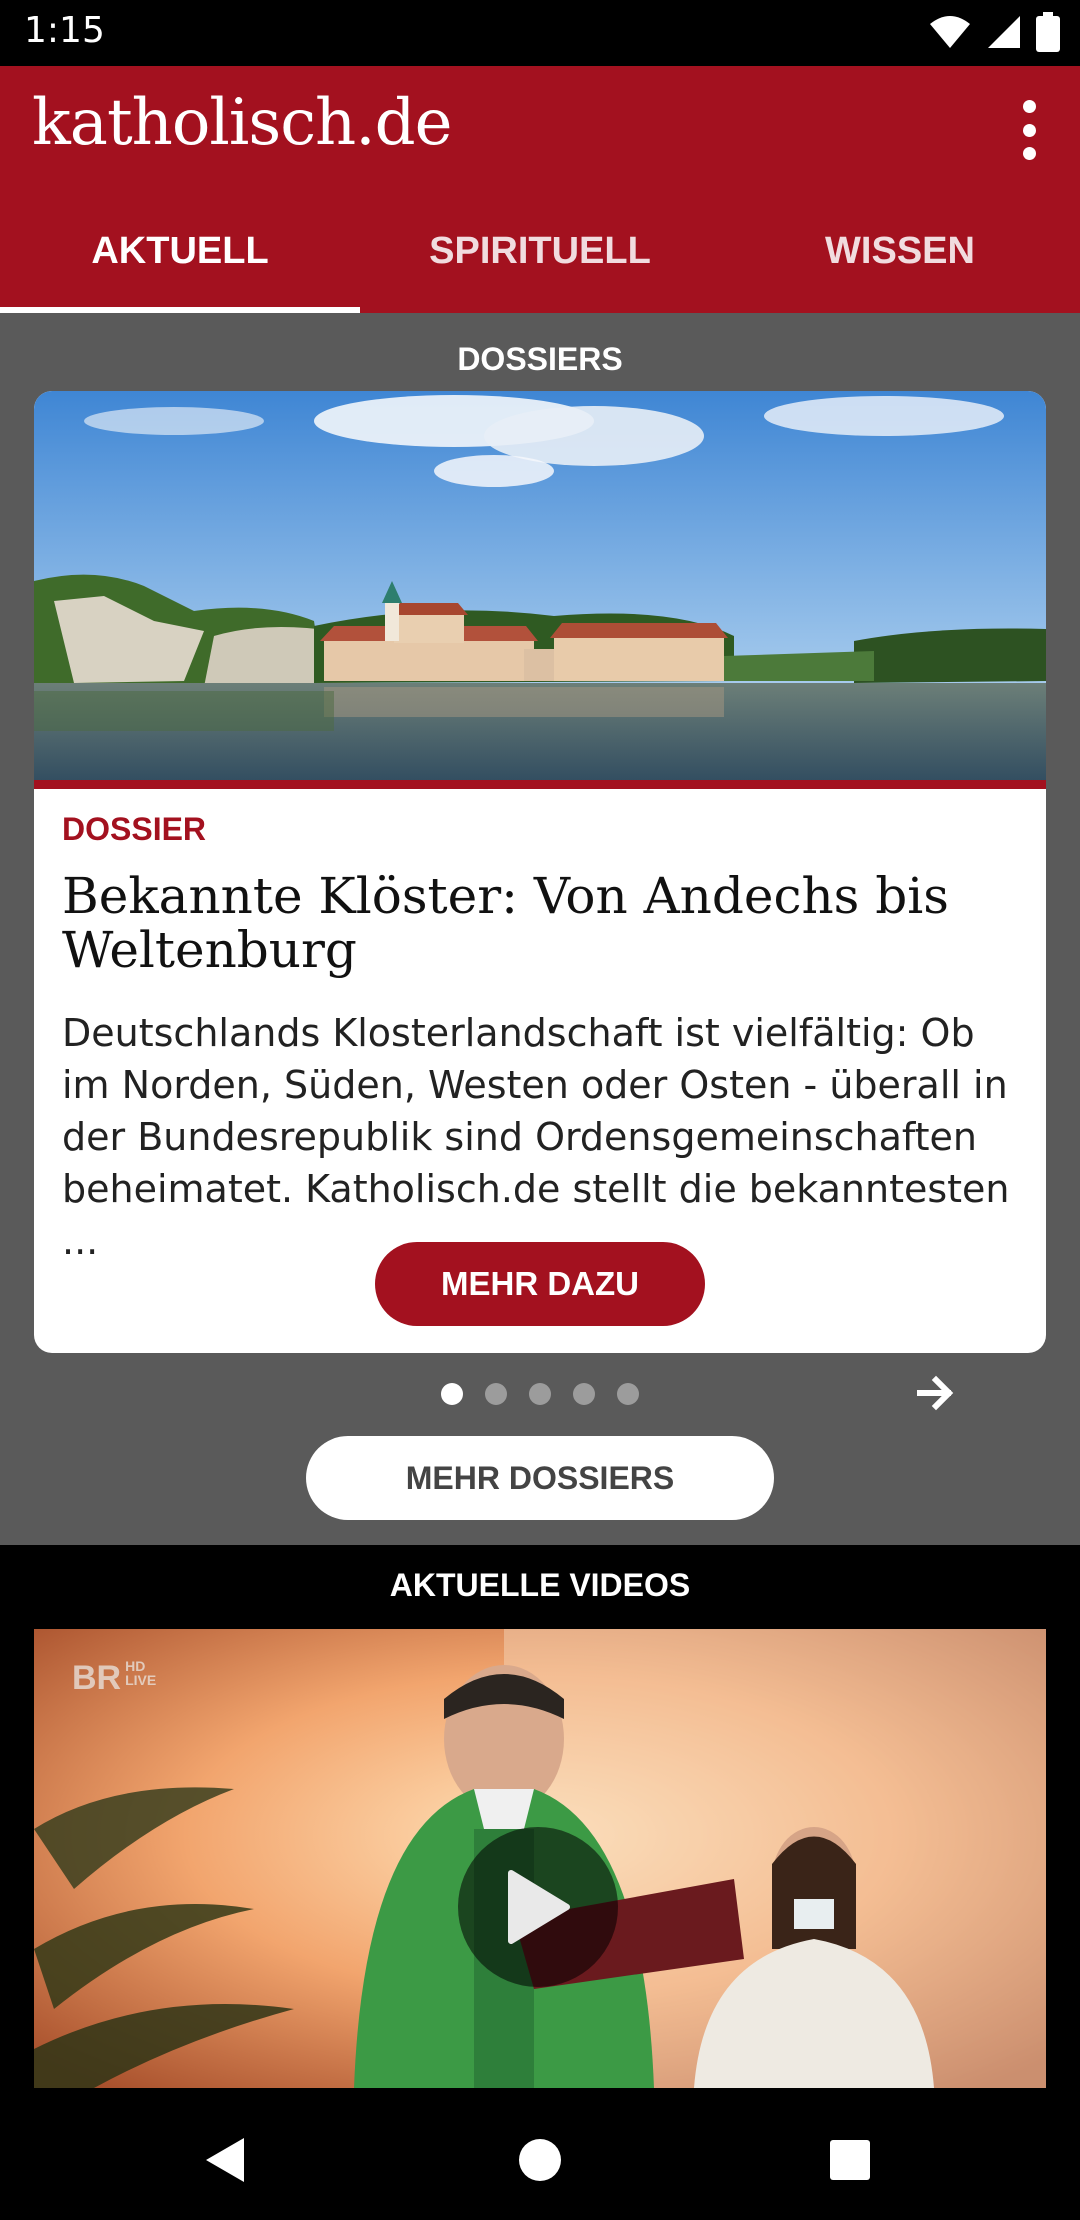  I want to click on tab-bar: AKTUELL SPIRITUELL WISSEN, so click(540, 259).